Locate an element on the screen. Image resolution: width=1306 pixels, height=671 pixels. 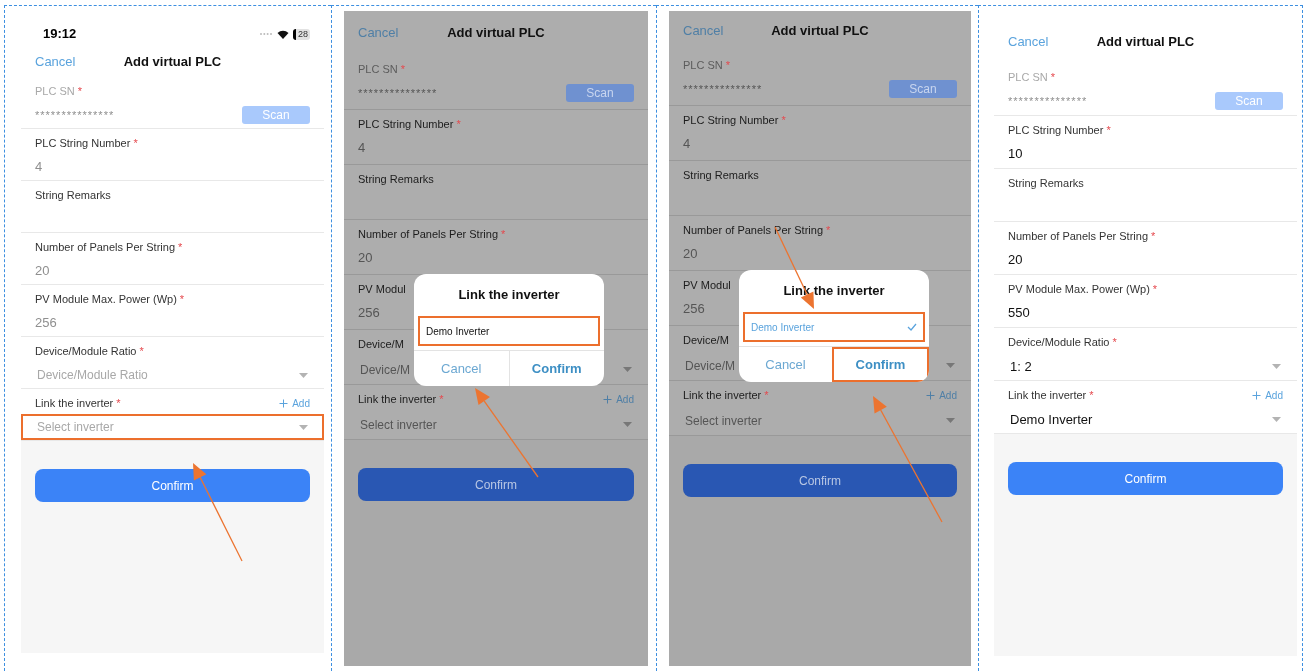
status-time: 19:12 is located at coordinates (60, 34).